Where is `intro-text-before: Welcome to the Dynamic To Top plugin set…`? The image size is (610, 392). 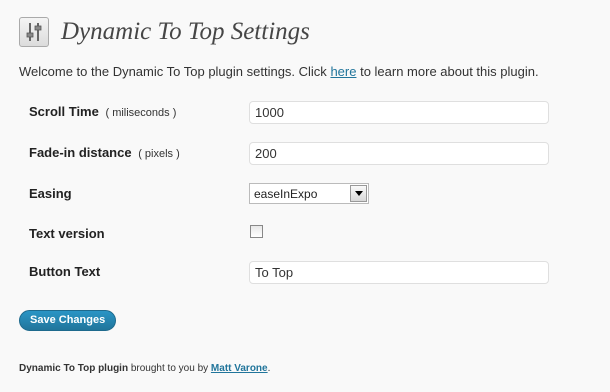 intro-text-before: Welcome to the Dynamic To Top plugin set… is located at coordinates (175, 71).